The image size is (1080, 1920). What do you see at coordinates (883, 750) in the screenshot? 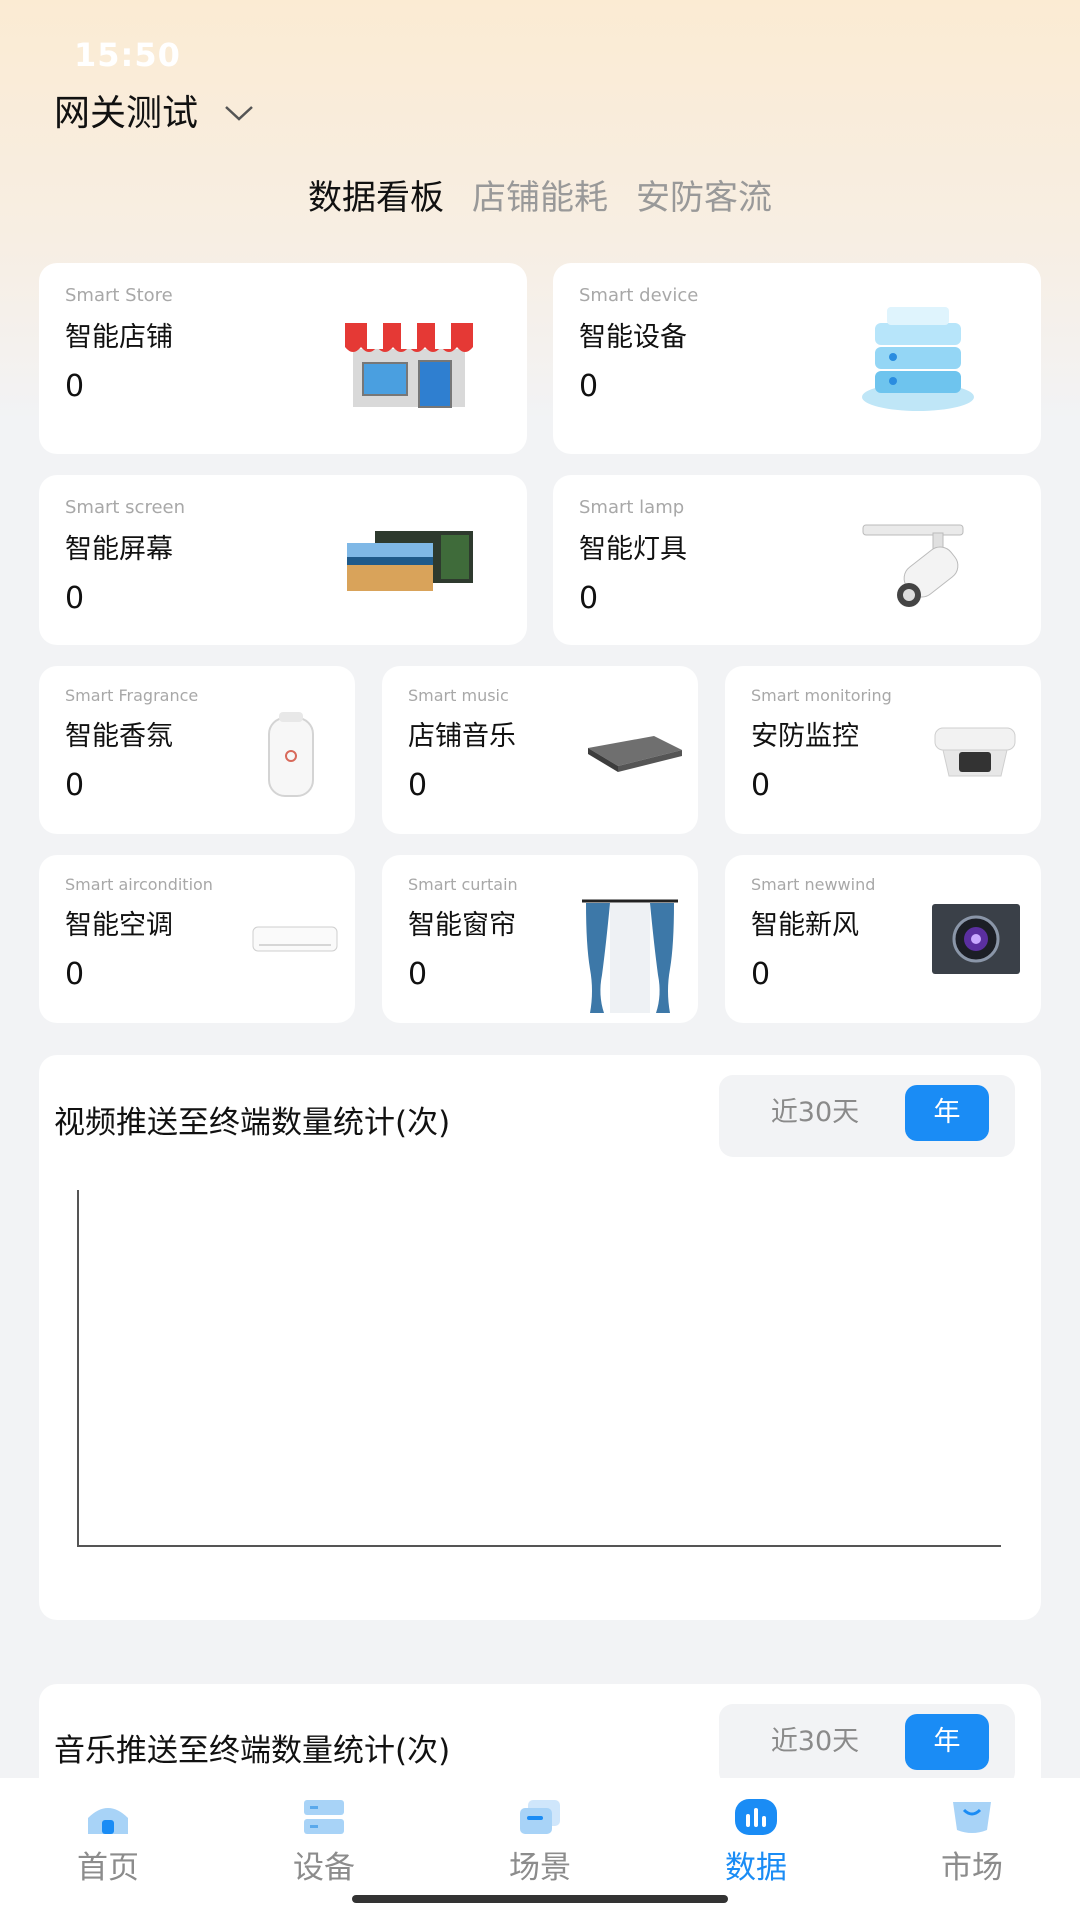
I see `card-security-monitoring: Smart monitoring 安防监控 0` at bounding box center [883, 750].